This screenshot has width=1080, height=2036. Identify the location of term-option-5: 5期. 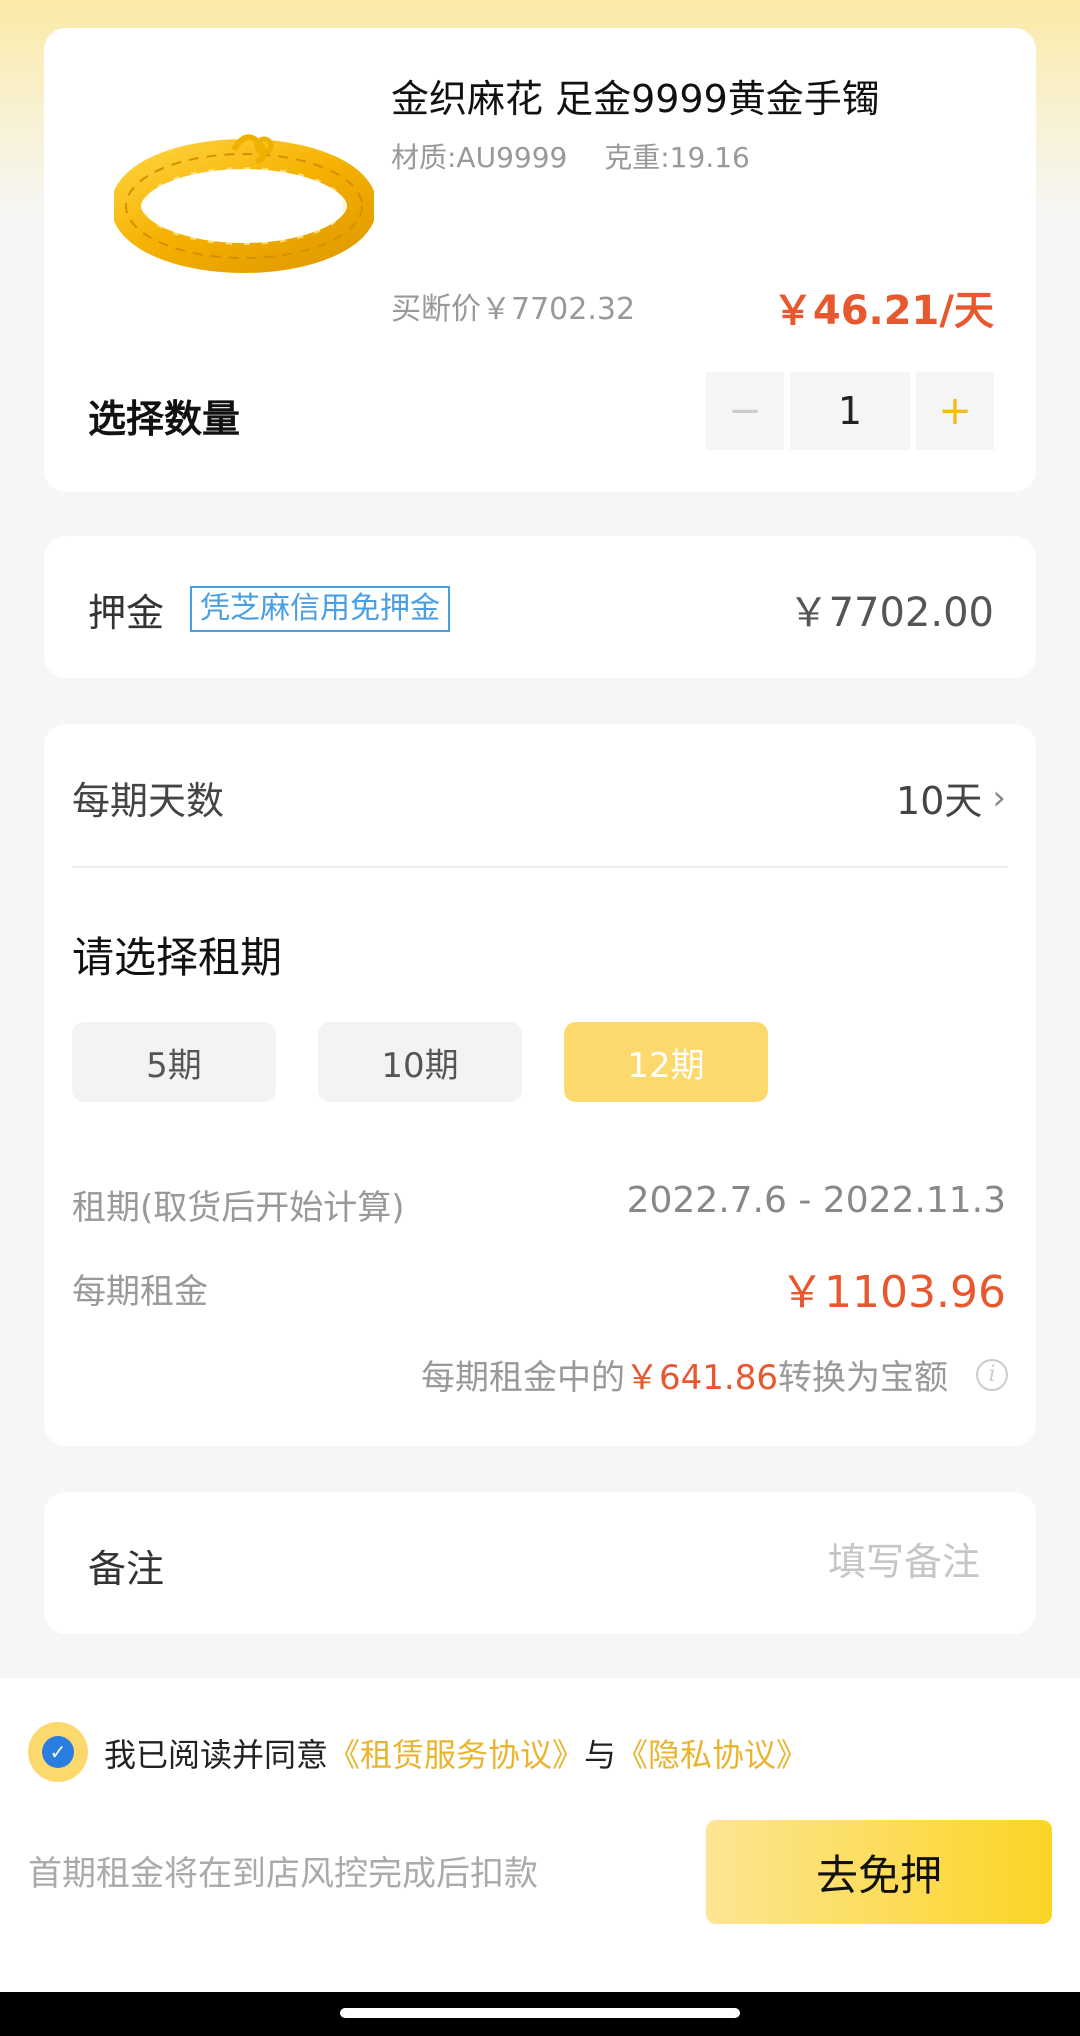
(174, 1062).